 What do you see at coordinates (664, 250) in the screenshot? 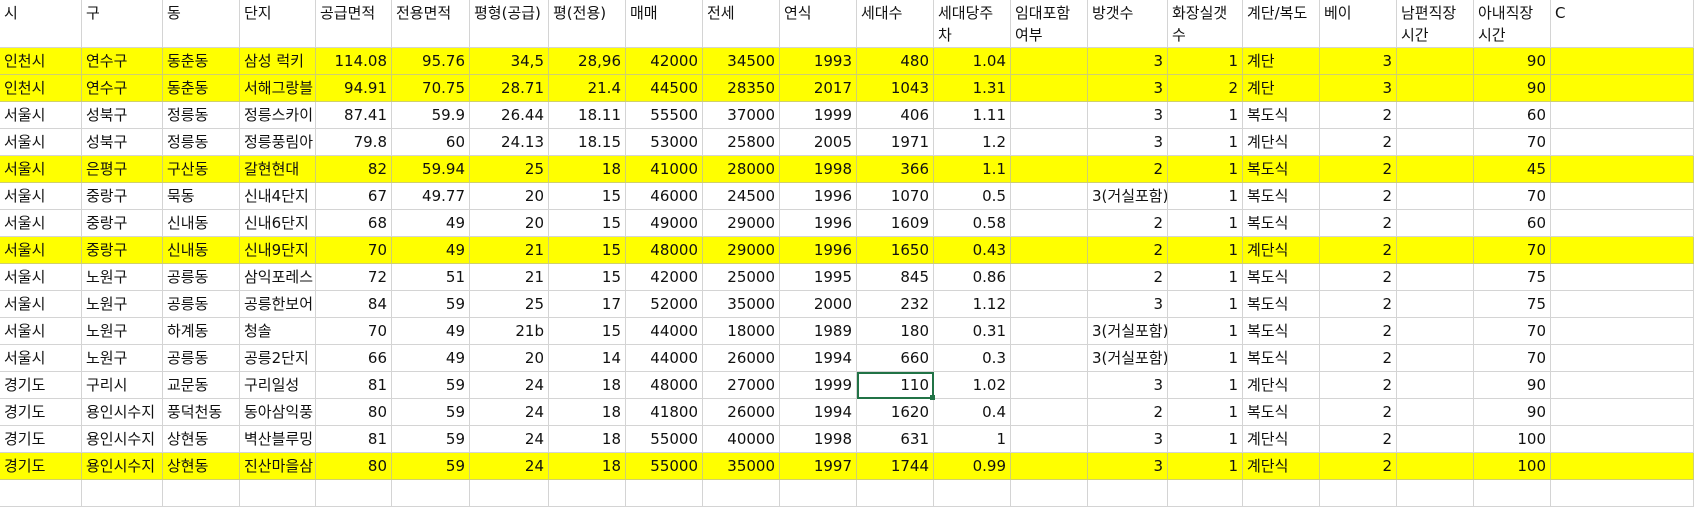
I see `table-cell: 48000` at bounding box center [664, 250].